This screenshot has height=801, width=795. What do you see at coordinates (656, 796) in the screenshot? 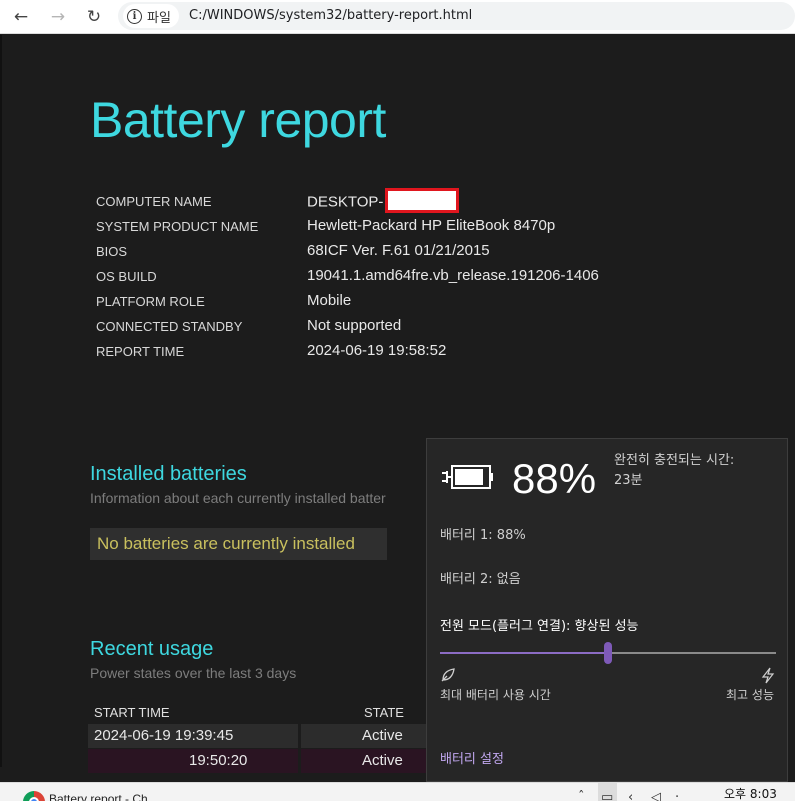
I see `volume-icon: ◁` at bounding box center [656, 796].